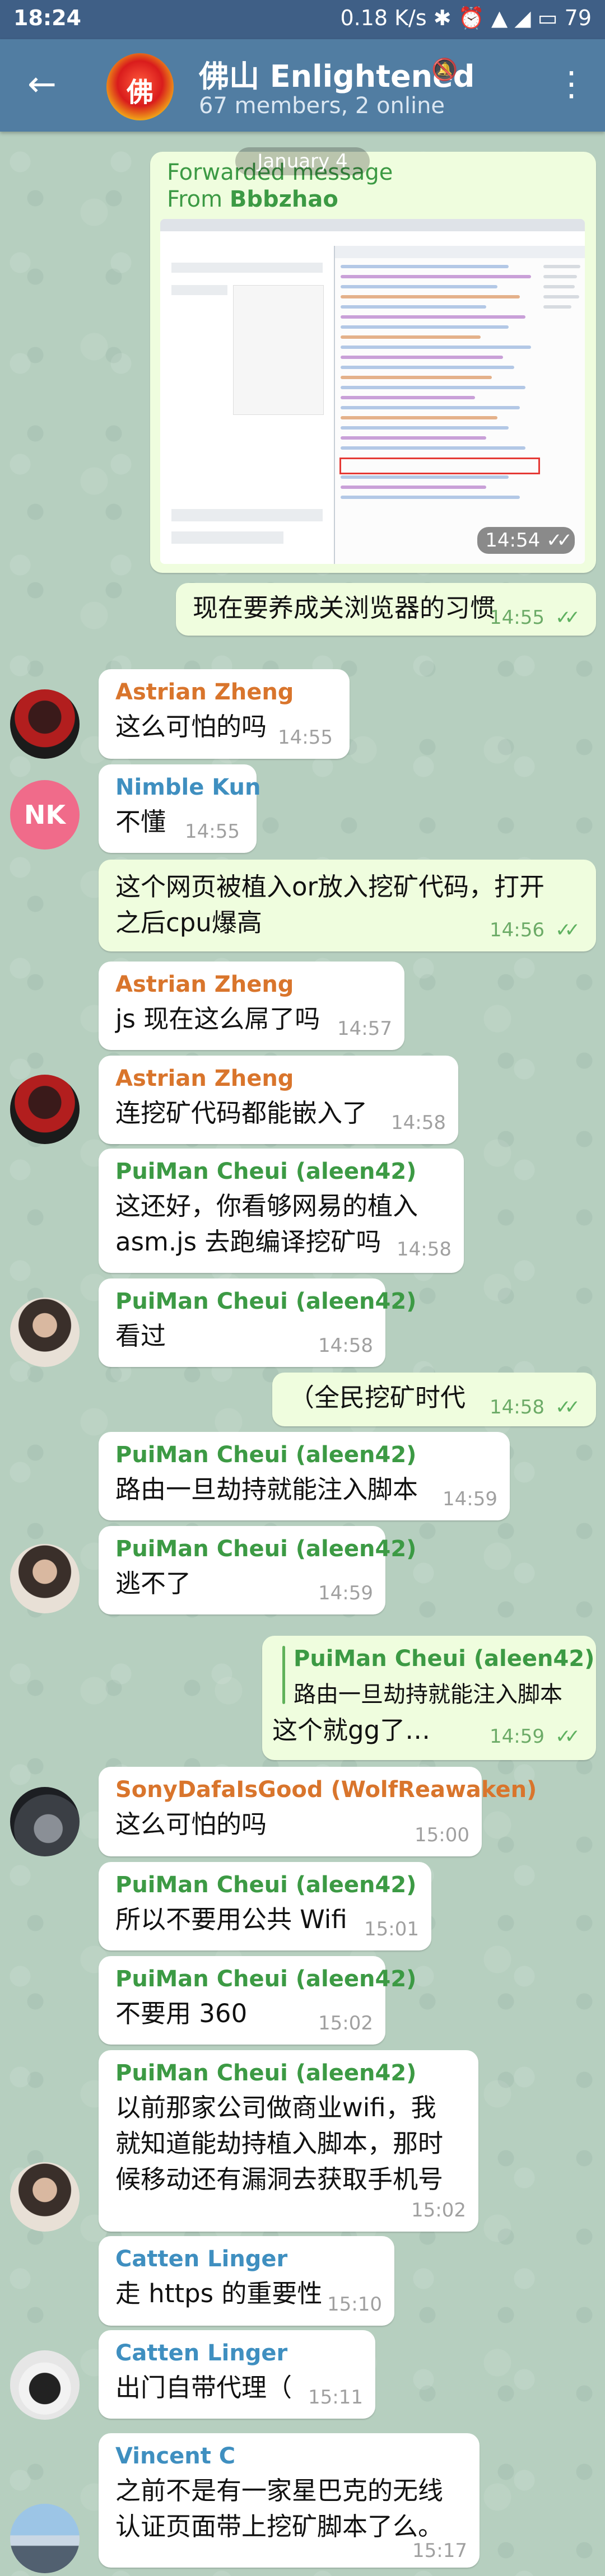  Describe the element at coordinates (247, 2281) in the screenshot. I see `incoming-message: Catten Linger 走 https 的重要性 15:10` at that location.